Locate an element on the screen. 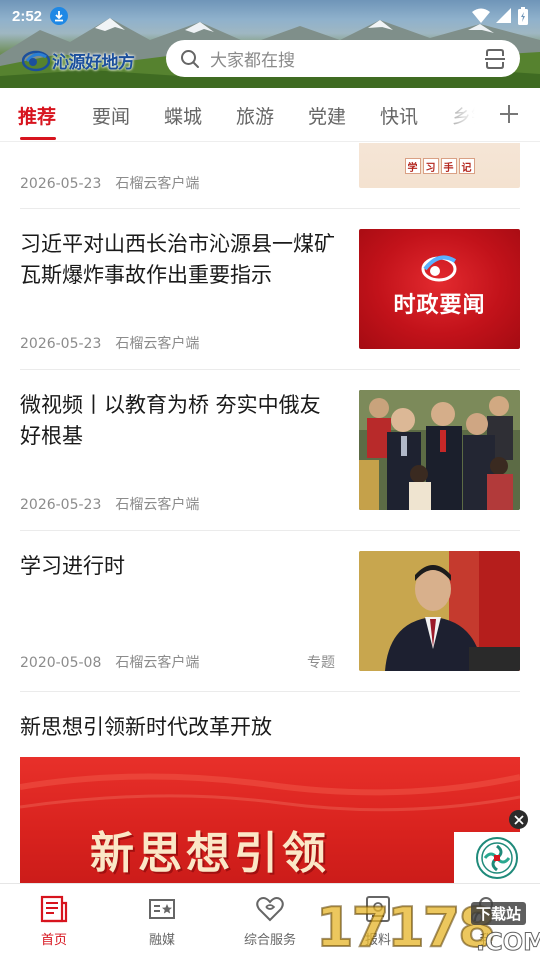  news-title: 学习进行时 is located at coordinates (72, 566).